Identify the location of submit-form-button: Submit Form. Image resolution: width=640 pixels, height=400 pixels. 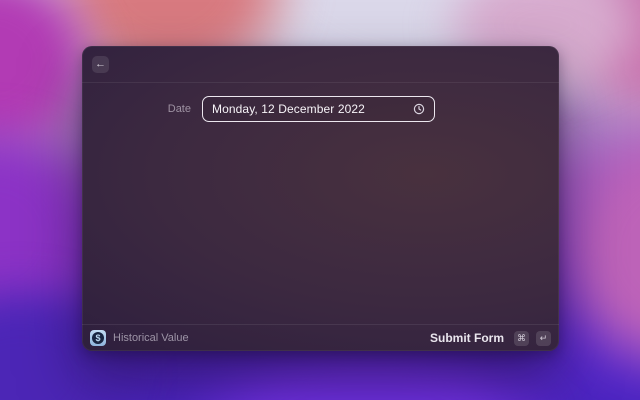
(467, 338).